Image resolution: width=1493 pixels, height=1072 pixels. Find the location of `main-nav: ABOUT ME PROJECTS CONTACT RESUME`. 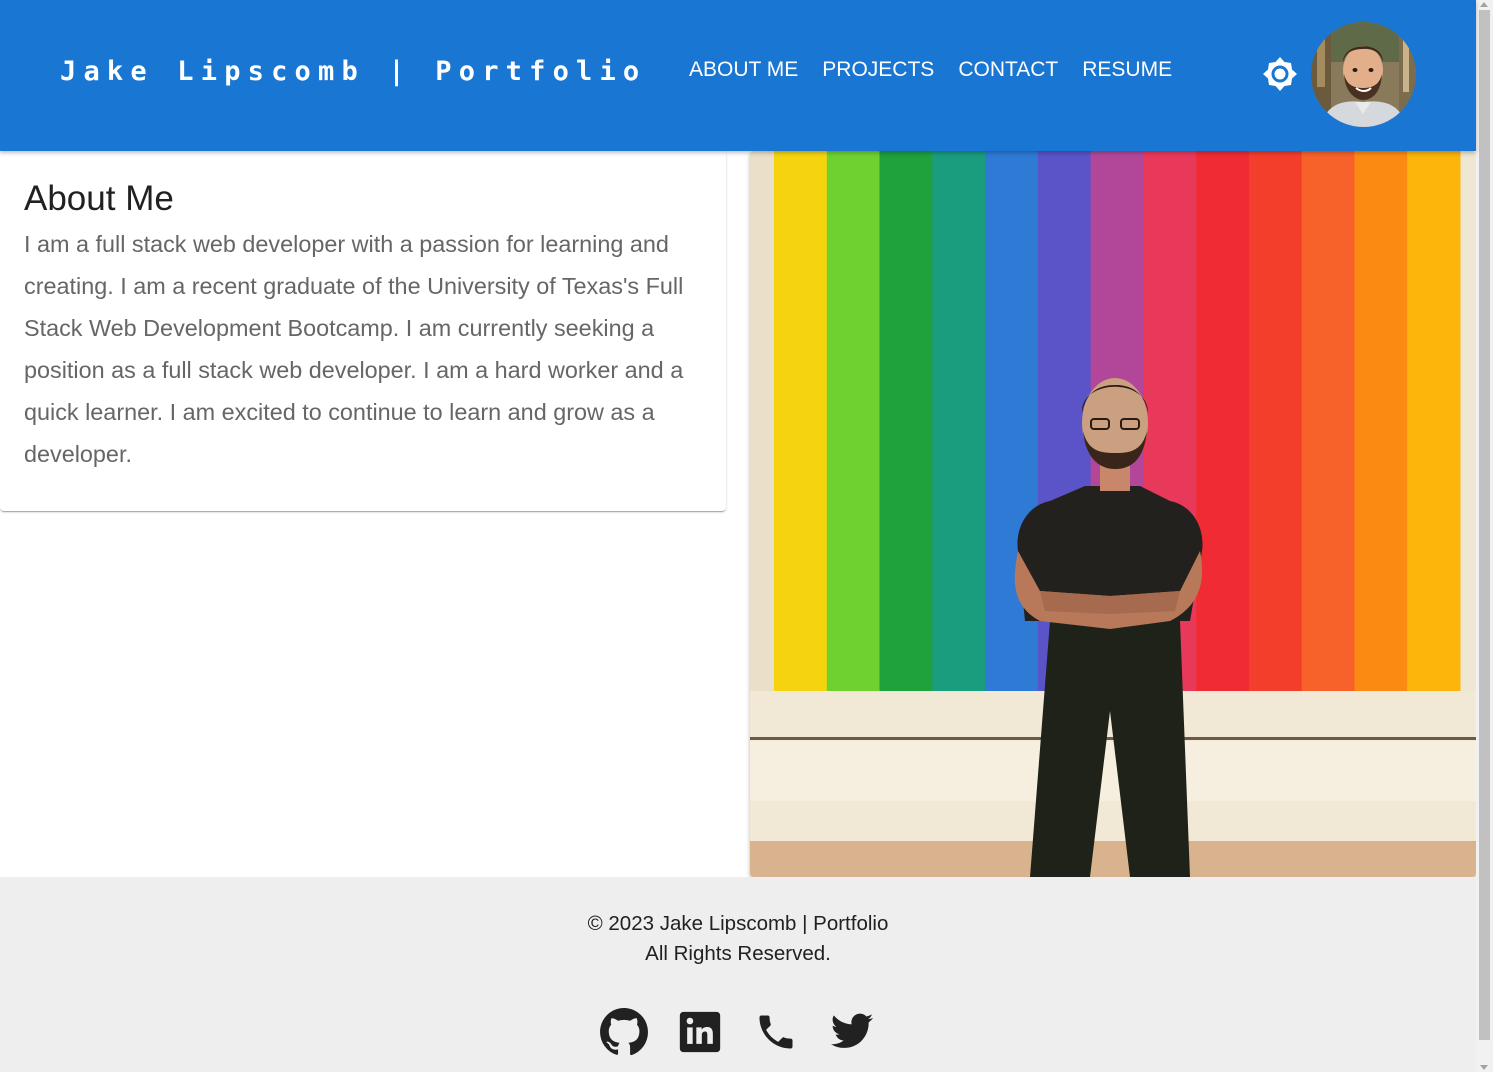

main-nav: ABOUT ME PROJECTS CONTACT RESUME is located at coordinates (930, 70).